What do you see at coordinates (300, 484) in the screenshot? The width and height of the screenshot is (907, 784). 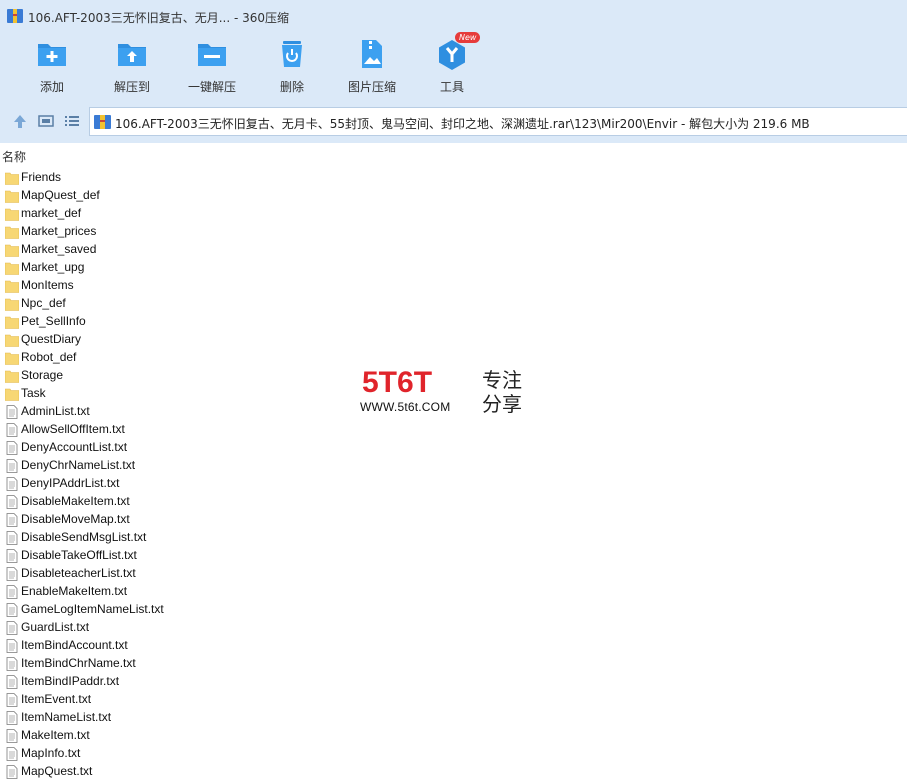 I see `file-row: DenyIPAddrList.txt` at bounding box center [300, 484].